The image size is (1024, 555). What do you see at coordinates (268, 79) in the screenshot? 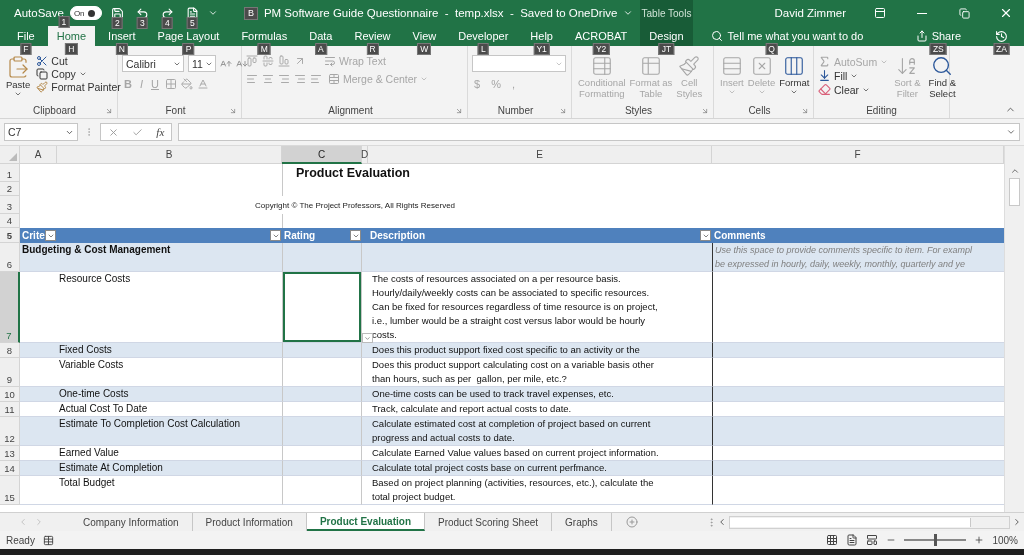
I see `align-center-icon` at bounding box center [268, 79].